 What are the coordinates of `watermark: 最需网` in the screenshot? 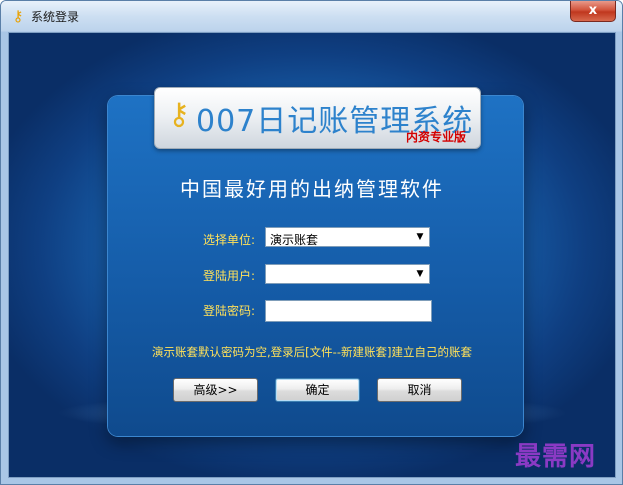 It's located at (556, 457).